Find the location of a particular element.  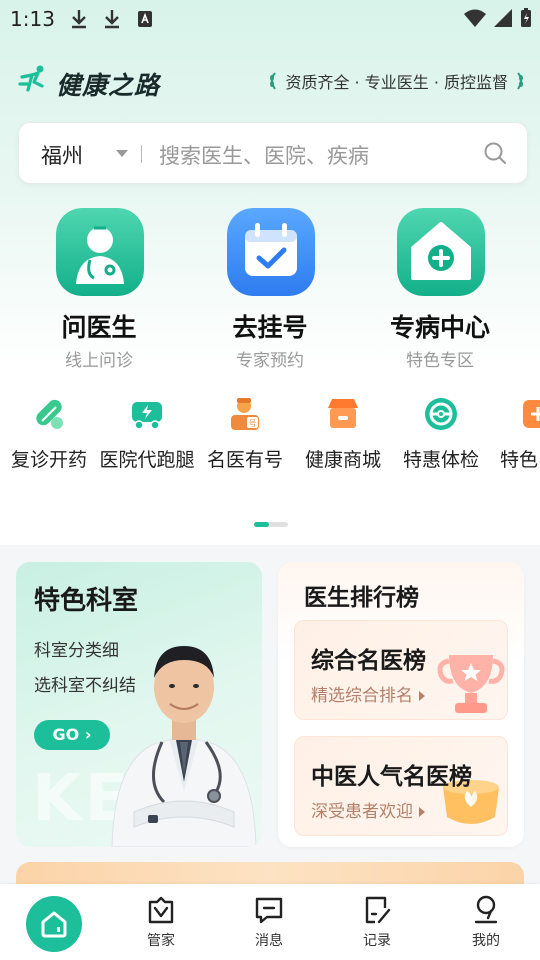

nav-home is located at coordinates (54, 924).